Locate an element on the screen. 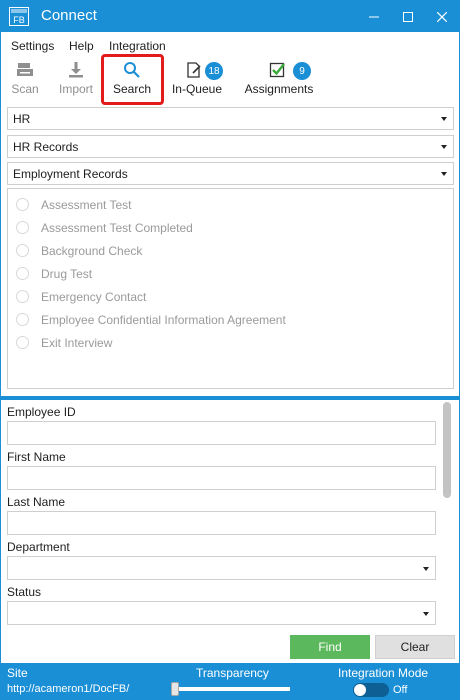 The height and width of the screenshot is (700, 460). transparency-slider-thumb is located at coordinates (175, 689).